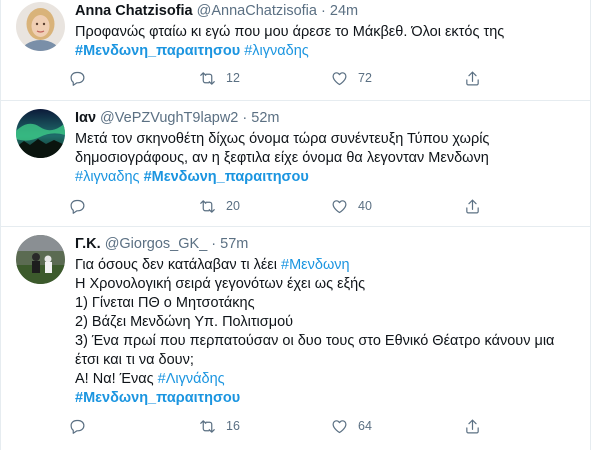 This screenshot has width=591, height=450. Describe the element at coordinates (289, 426) in the screenshot. I see `tweet-actions: 16 64` at that location.